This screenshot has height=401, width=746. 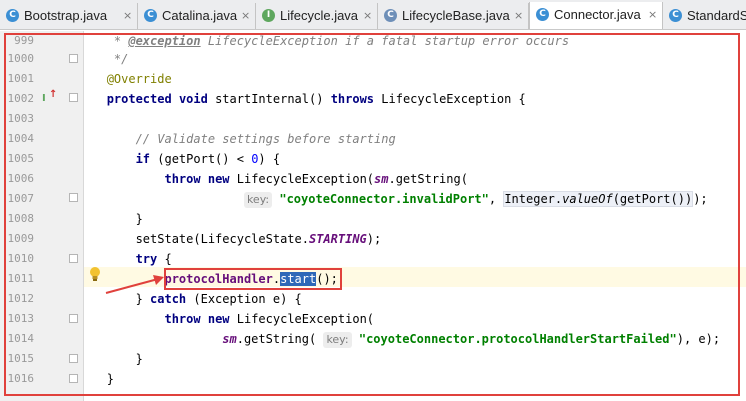 I want to click on interface-i-icon: I, so click(x=268, y=15).